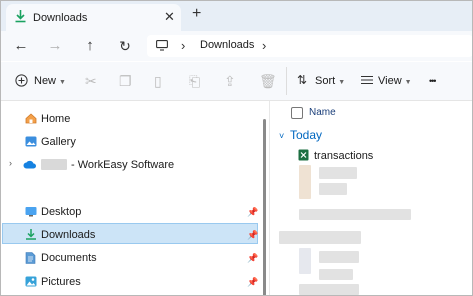 This screenshot has width=473, height=296. Describe the element at coordinates (31, 234) in the screenshot. I see `downloads-folder-icon` at that location.